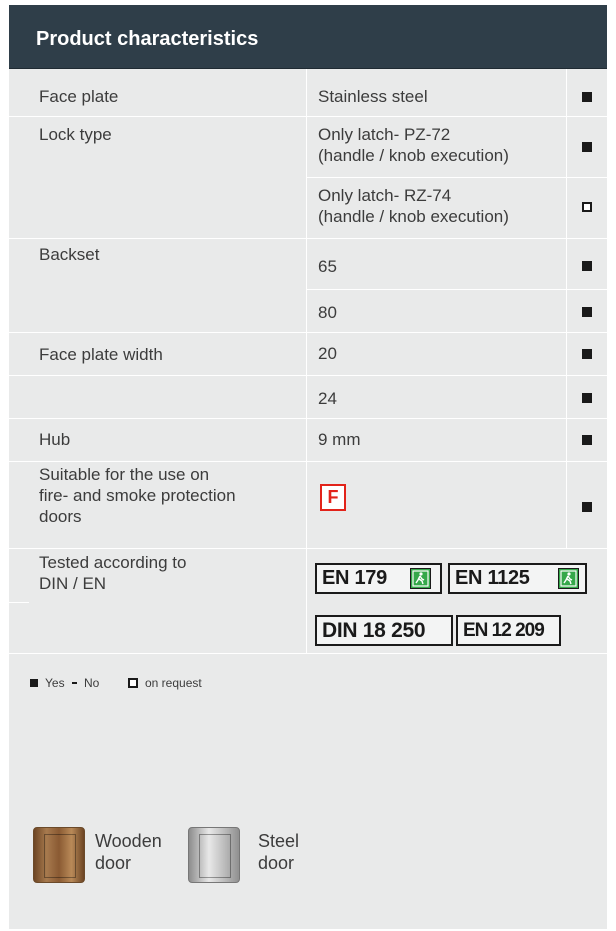  What do you see at coordinates (587, 207) in the screenshot?
I see `on-request-mark` at bounding box center [587, 207].